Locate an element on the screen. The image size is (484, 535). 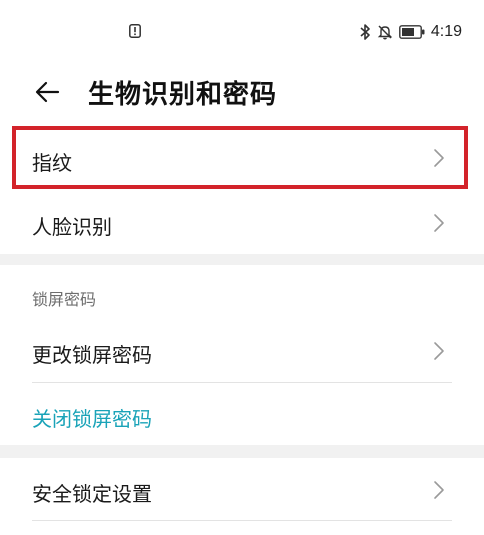
change-lock-password-label: 更改锁屏密码 is located at coordinates (92, 355).